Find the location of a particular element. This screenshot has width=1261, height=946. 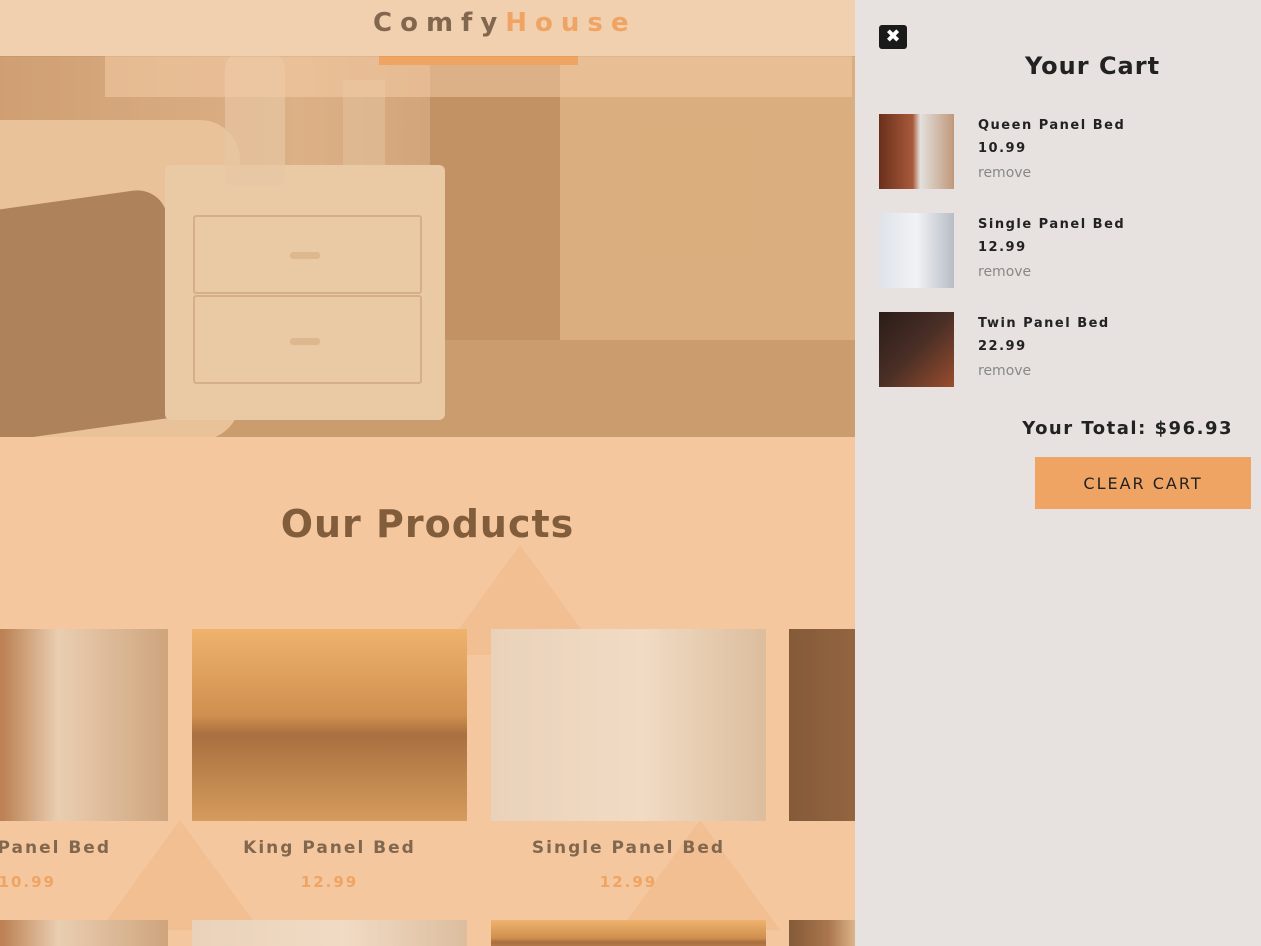

cart-item-price: 12.99 is located at coordinates (1002, 247).